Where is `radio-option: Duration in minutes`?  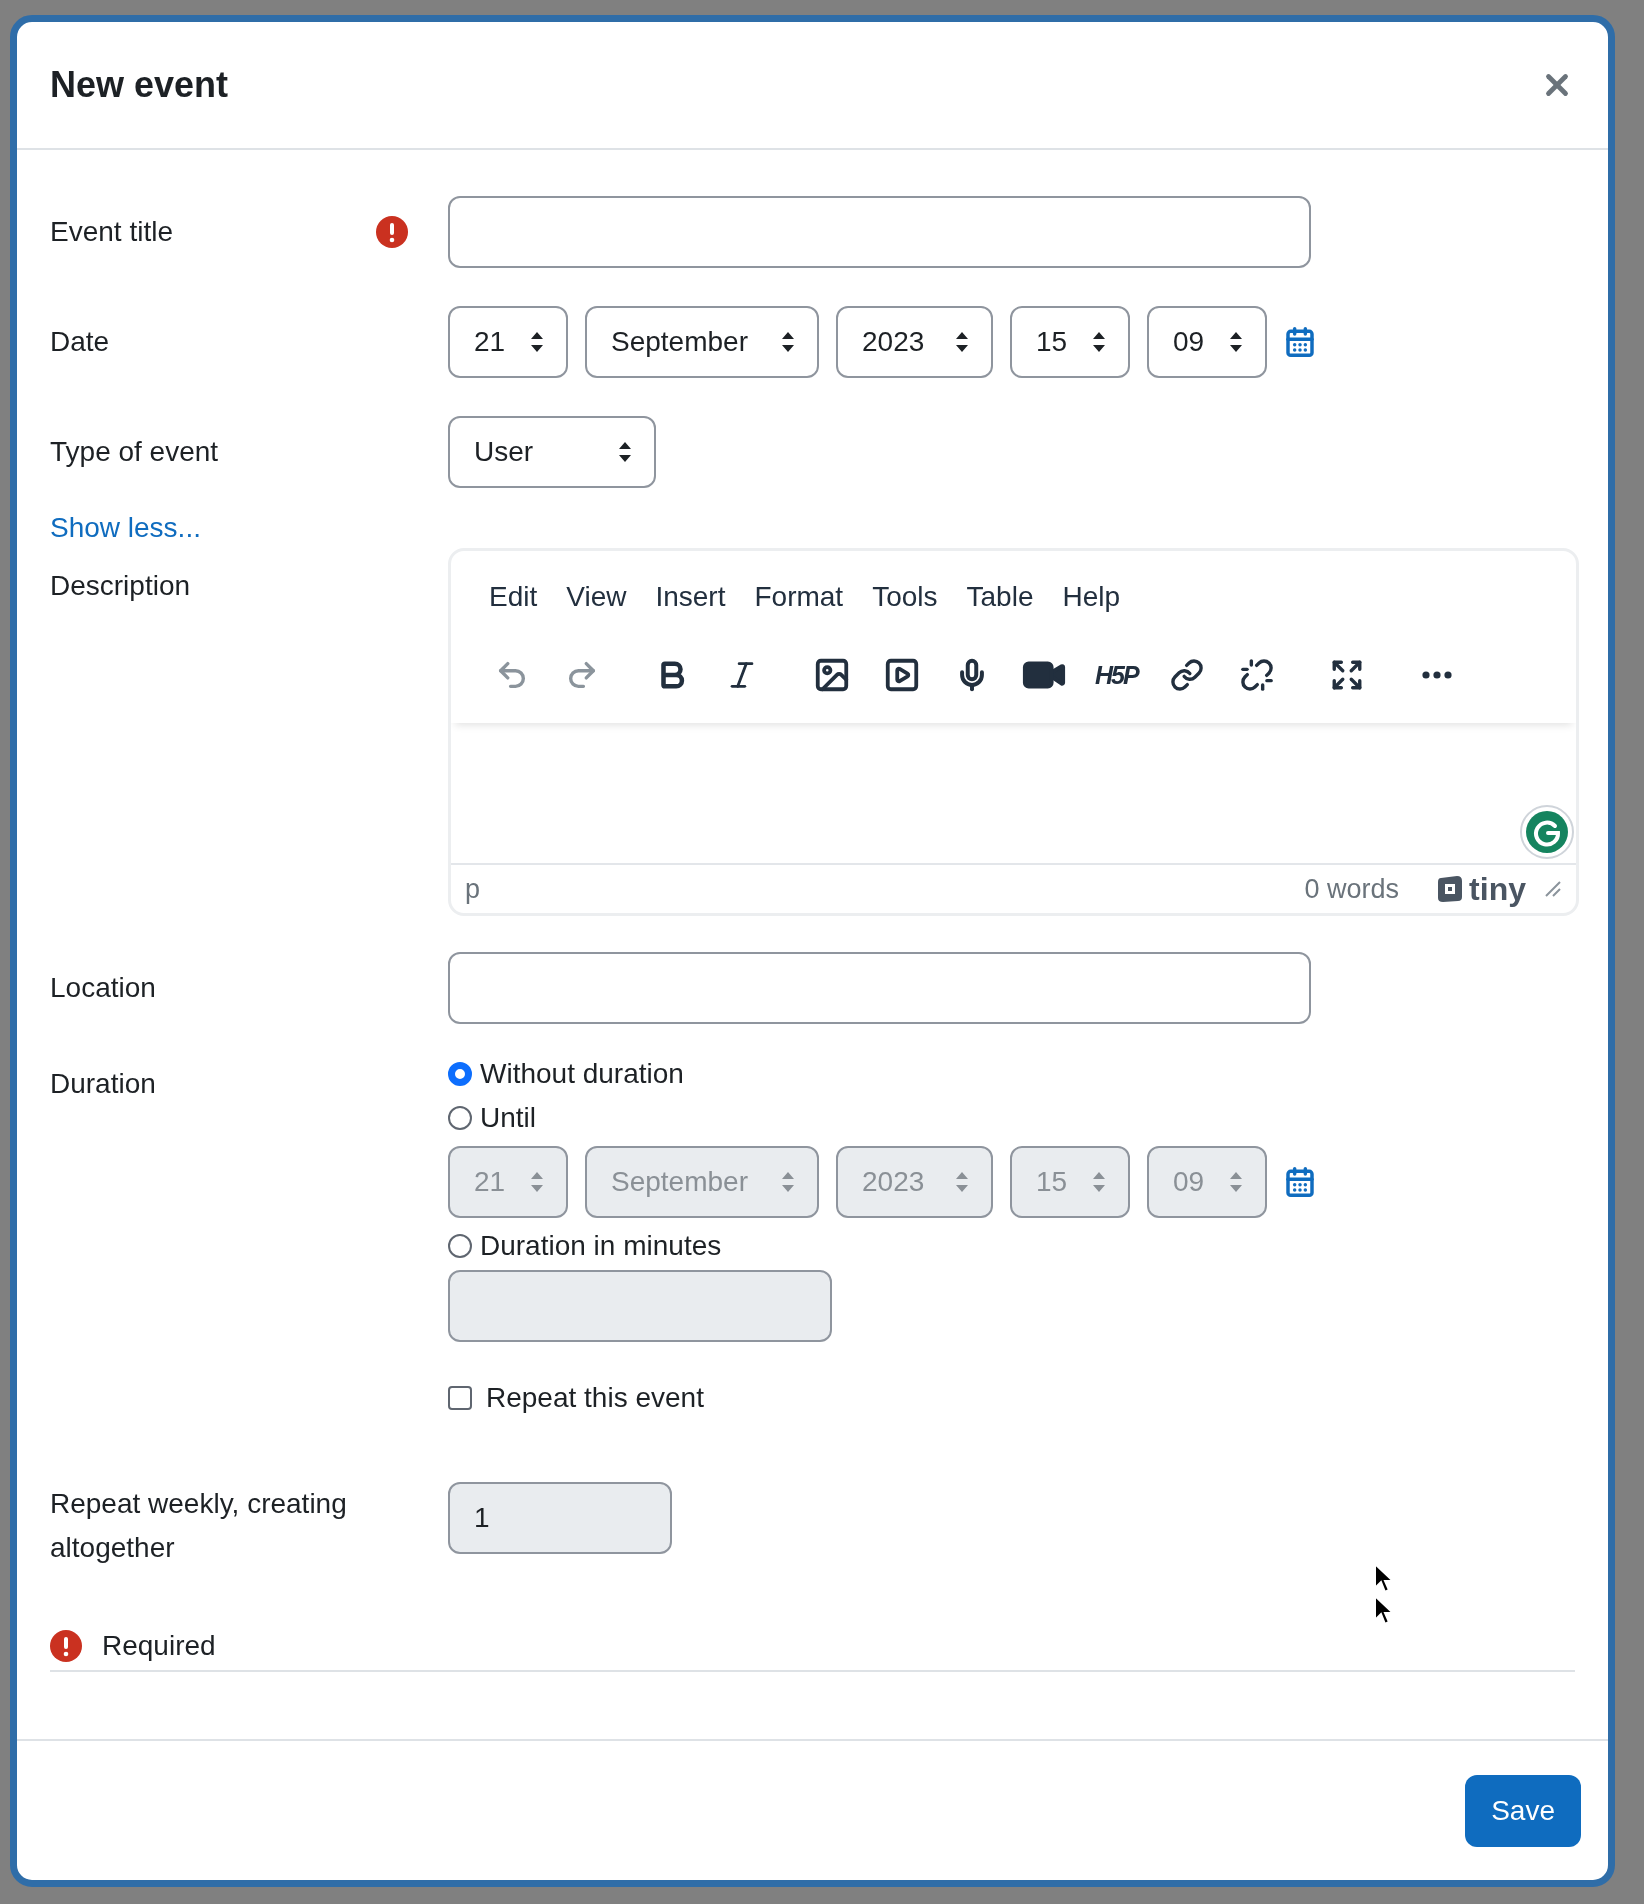 radio-option: Duration in minutes is located at coordinates (585, 1246).